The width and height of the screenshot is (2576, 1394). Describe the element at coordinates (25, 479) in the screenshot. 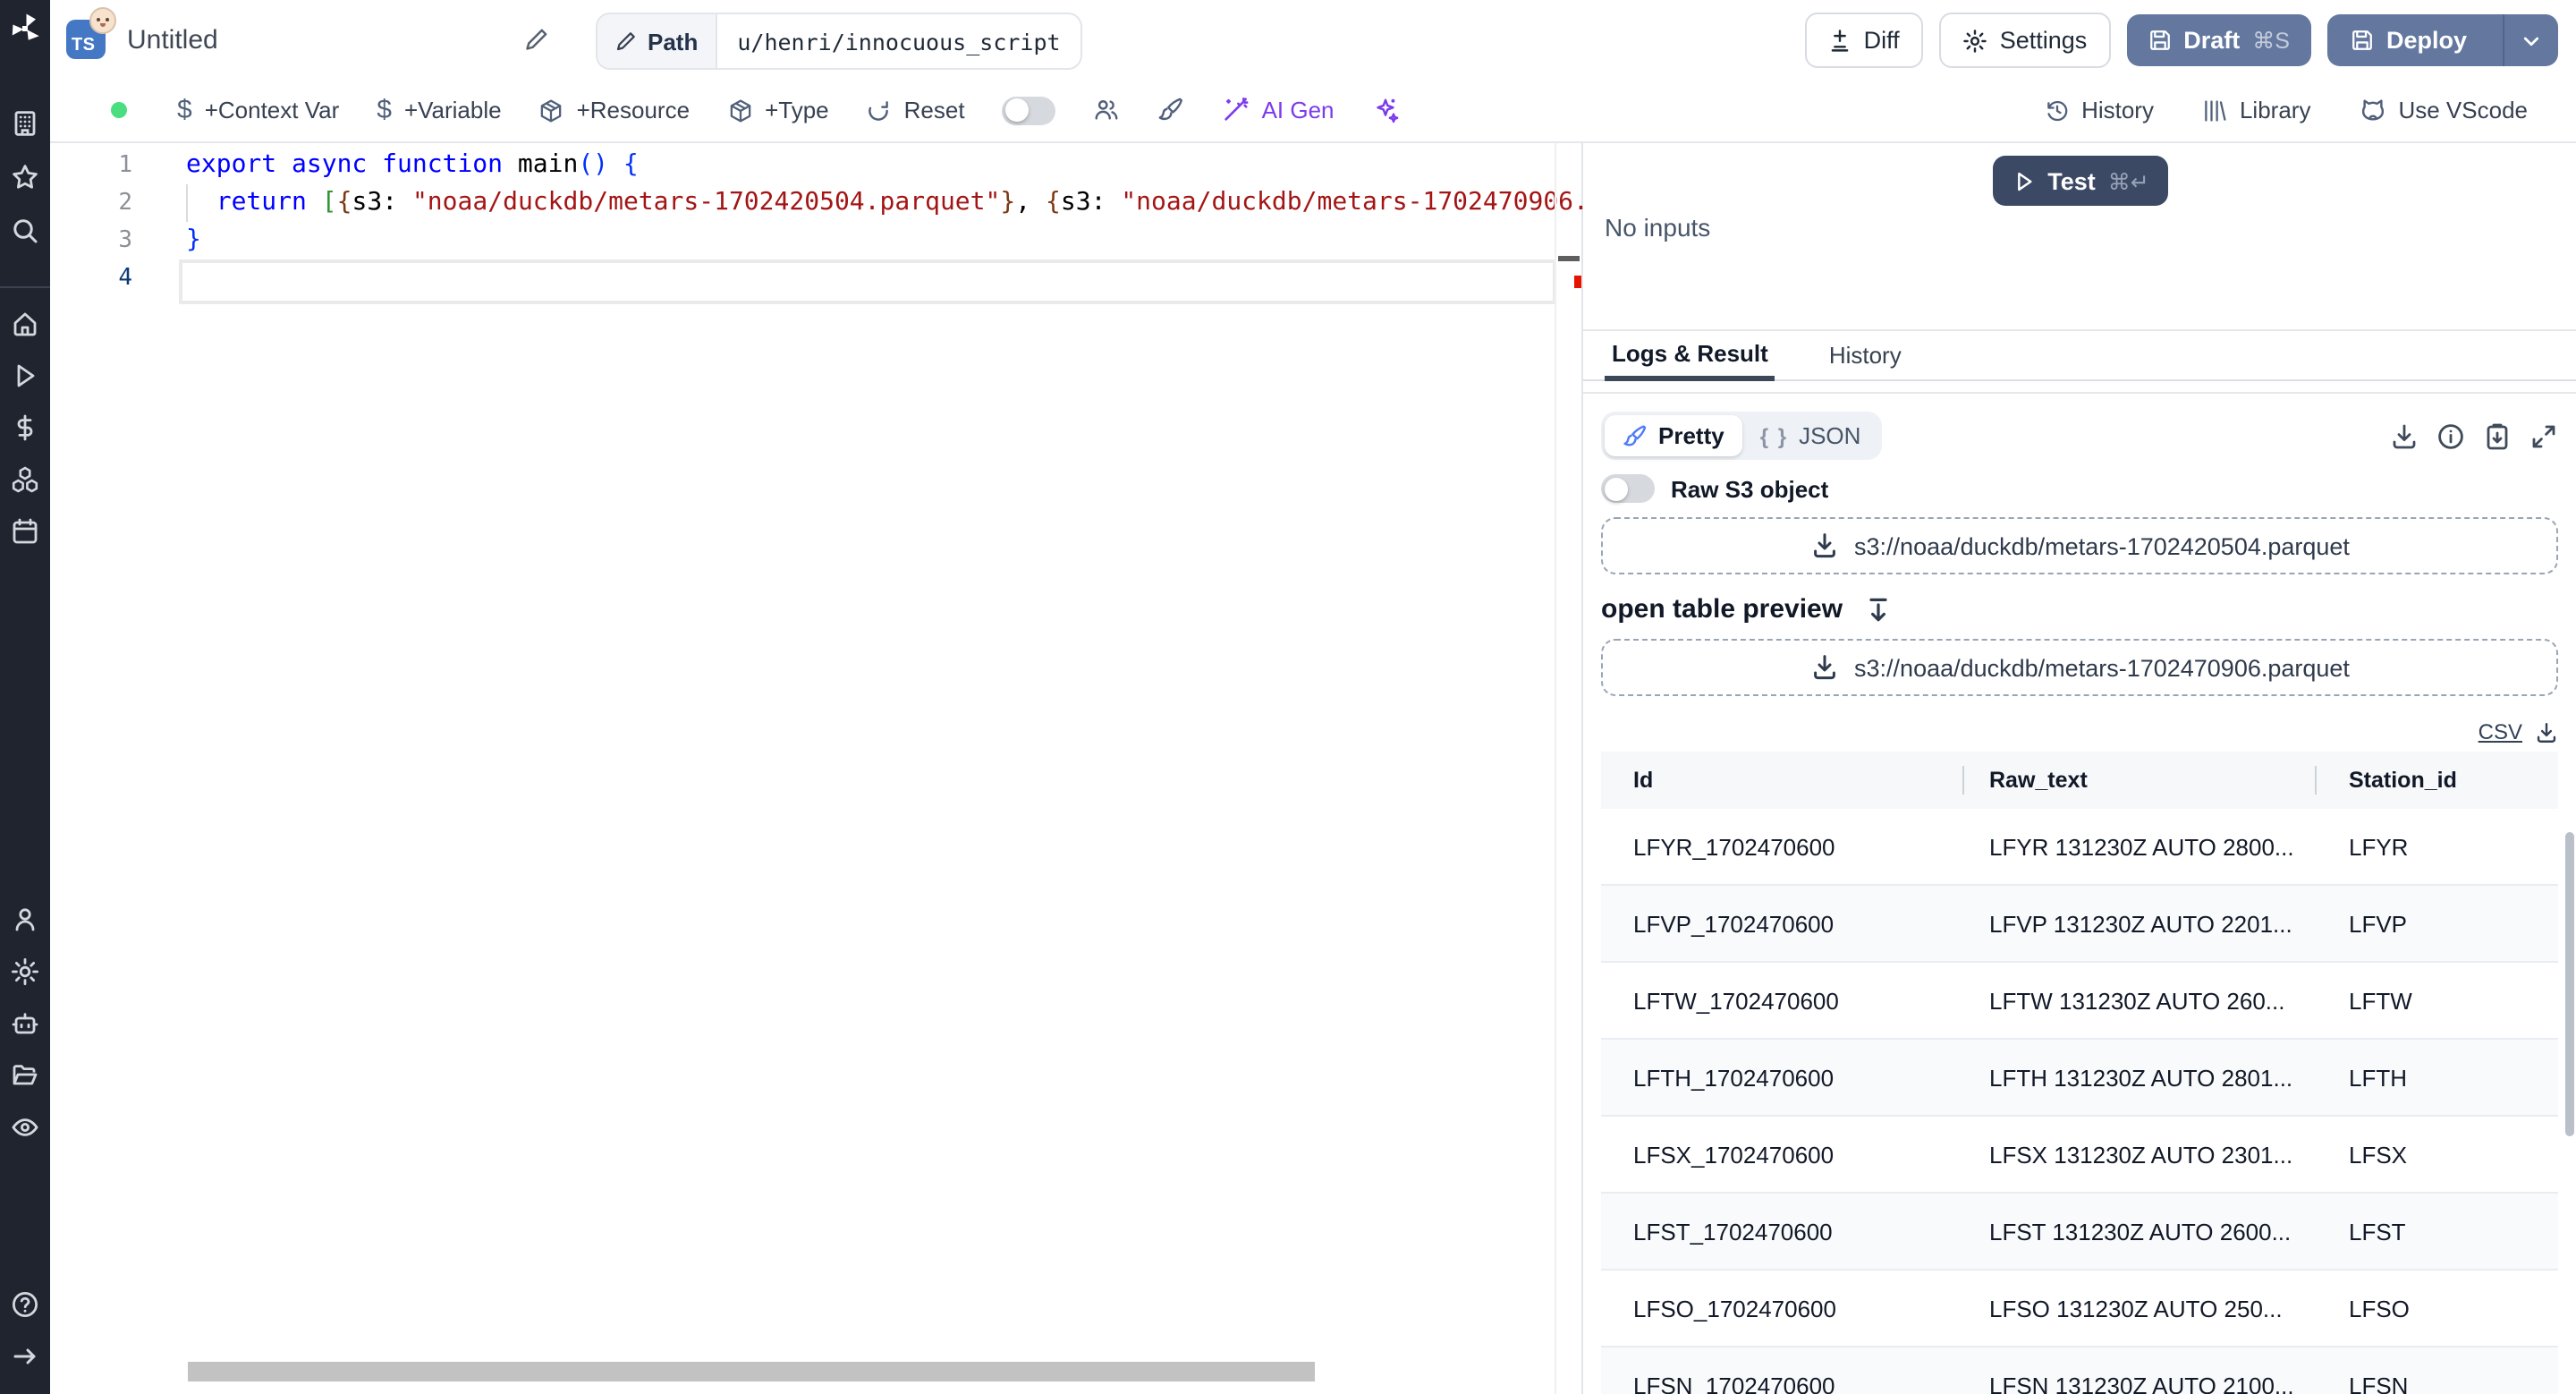

I see `resources-boxes-icon` at that location.